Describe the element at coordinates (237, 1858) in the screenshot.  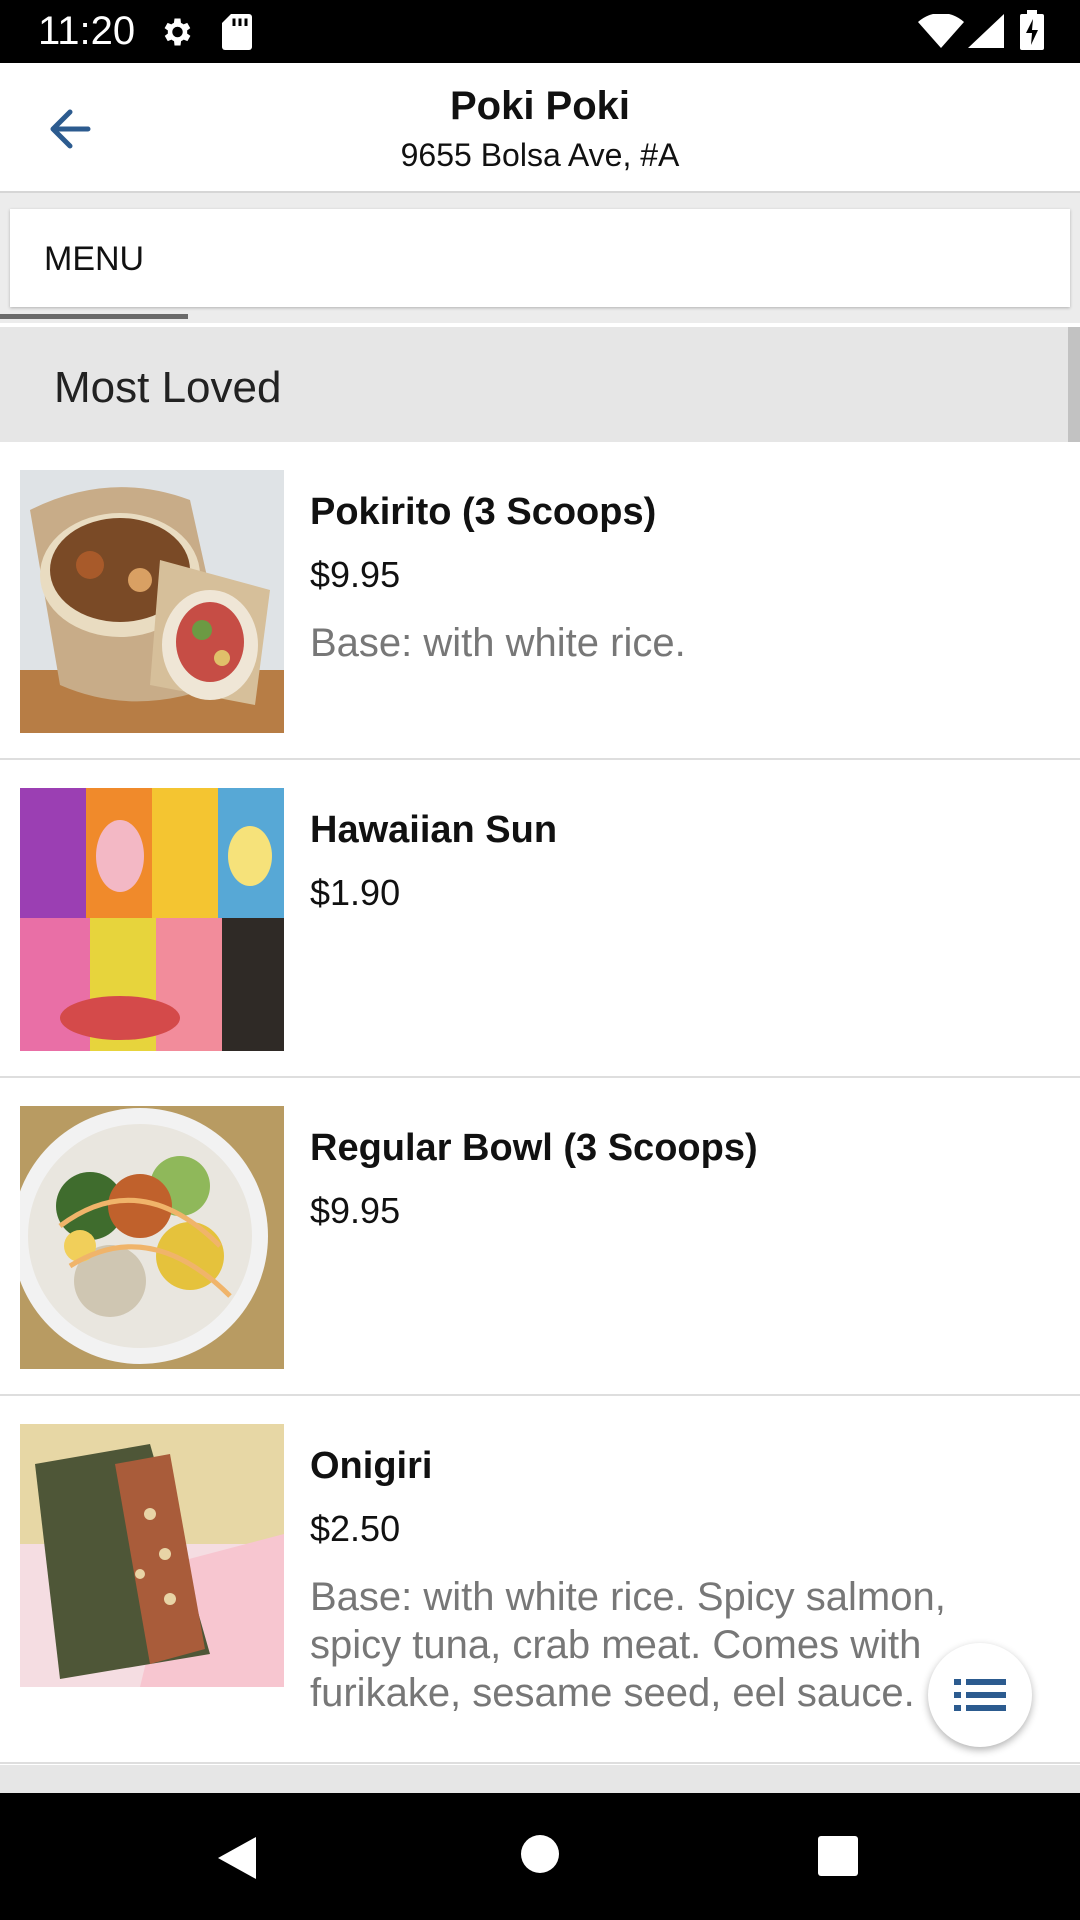
I see `back-triangle-icon` at that location.